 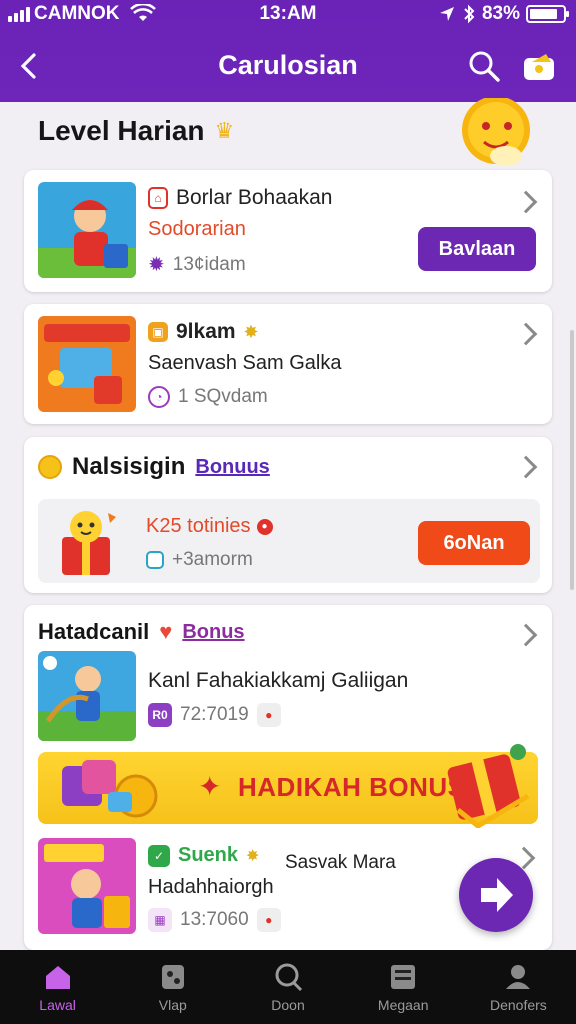 What do you see at coordinates (500, 13) in the screenshot?
I see `battery-percent: 83%` at bounding box center [500, 13].